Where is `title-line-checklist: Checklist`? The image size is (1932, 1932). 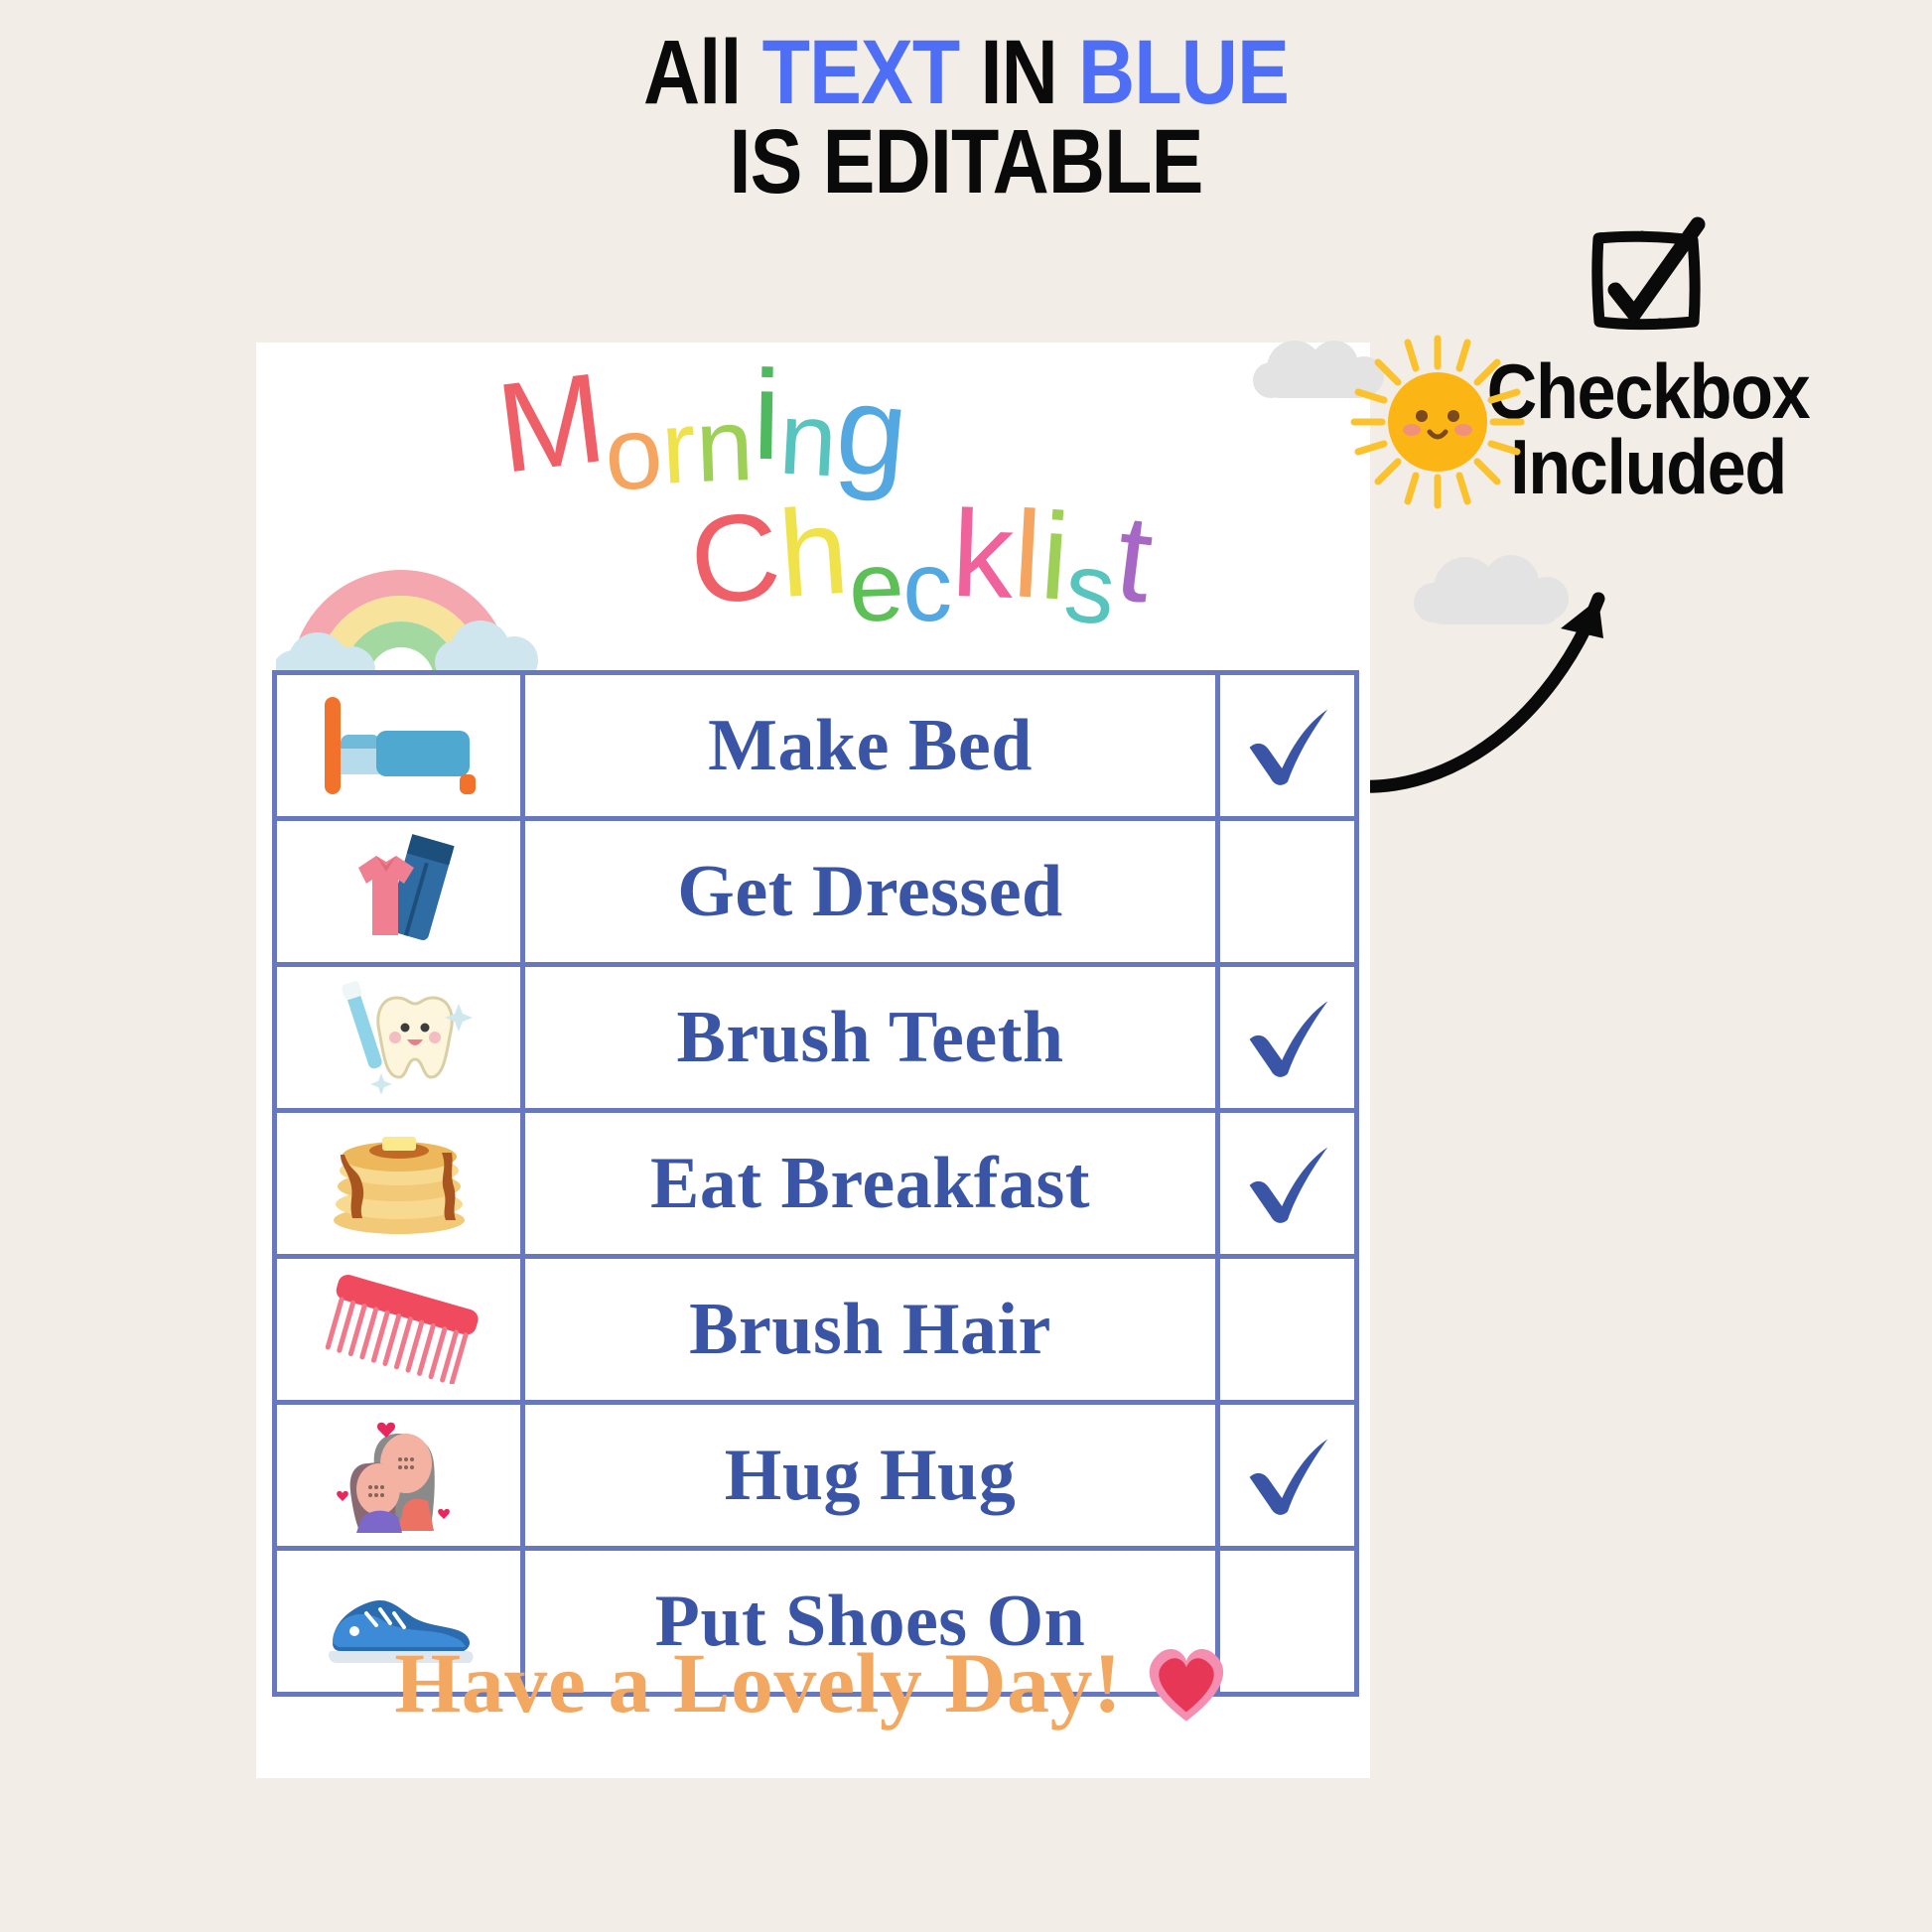 title-line-checklist: Checklist is located at coordinates (922, 564).